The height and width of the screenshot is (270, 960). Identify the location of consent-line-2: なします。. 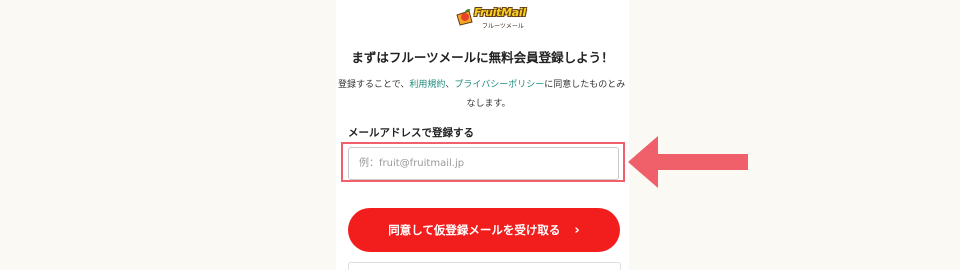
(488, 104).